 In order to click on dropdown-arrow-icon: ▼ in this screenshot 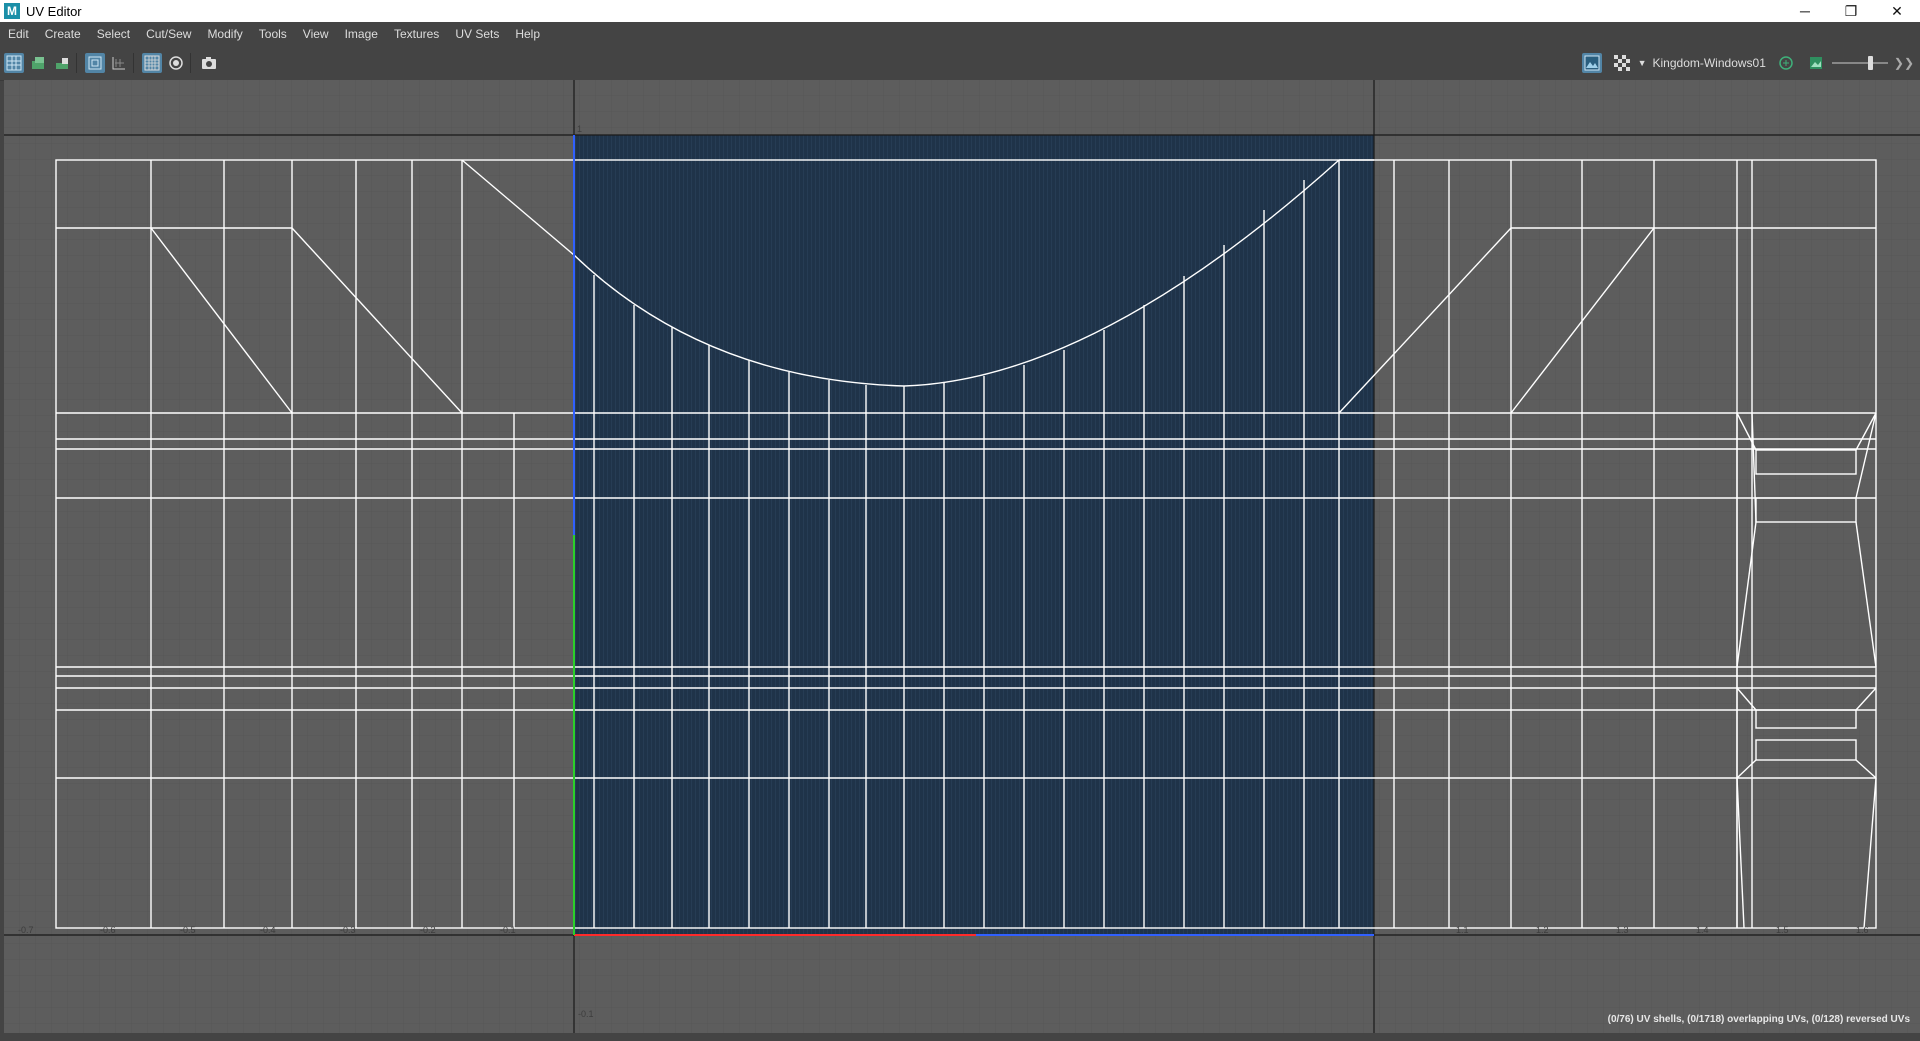, I will do `click(1642, 63)`.